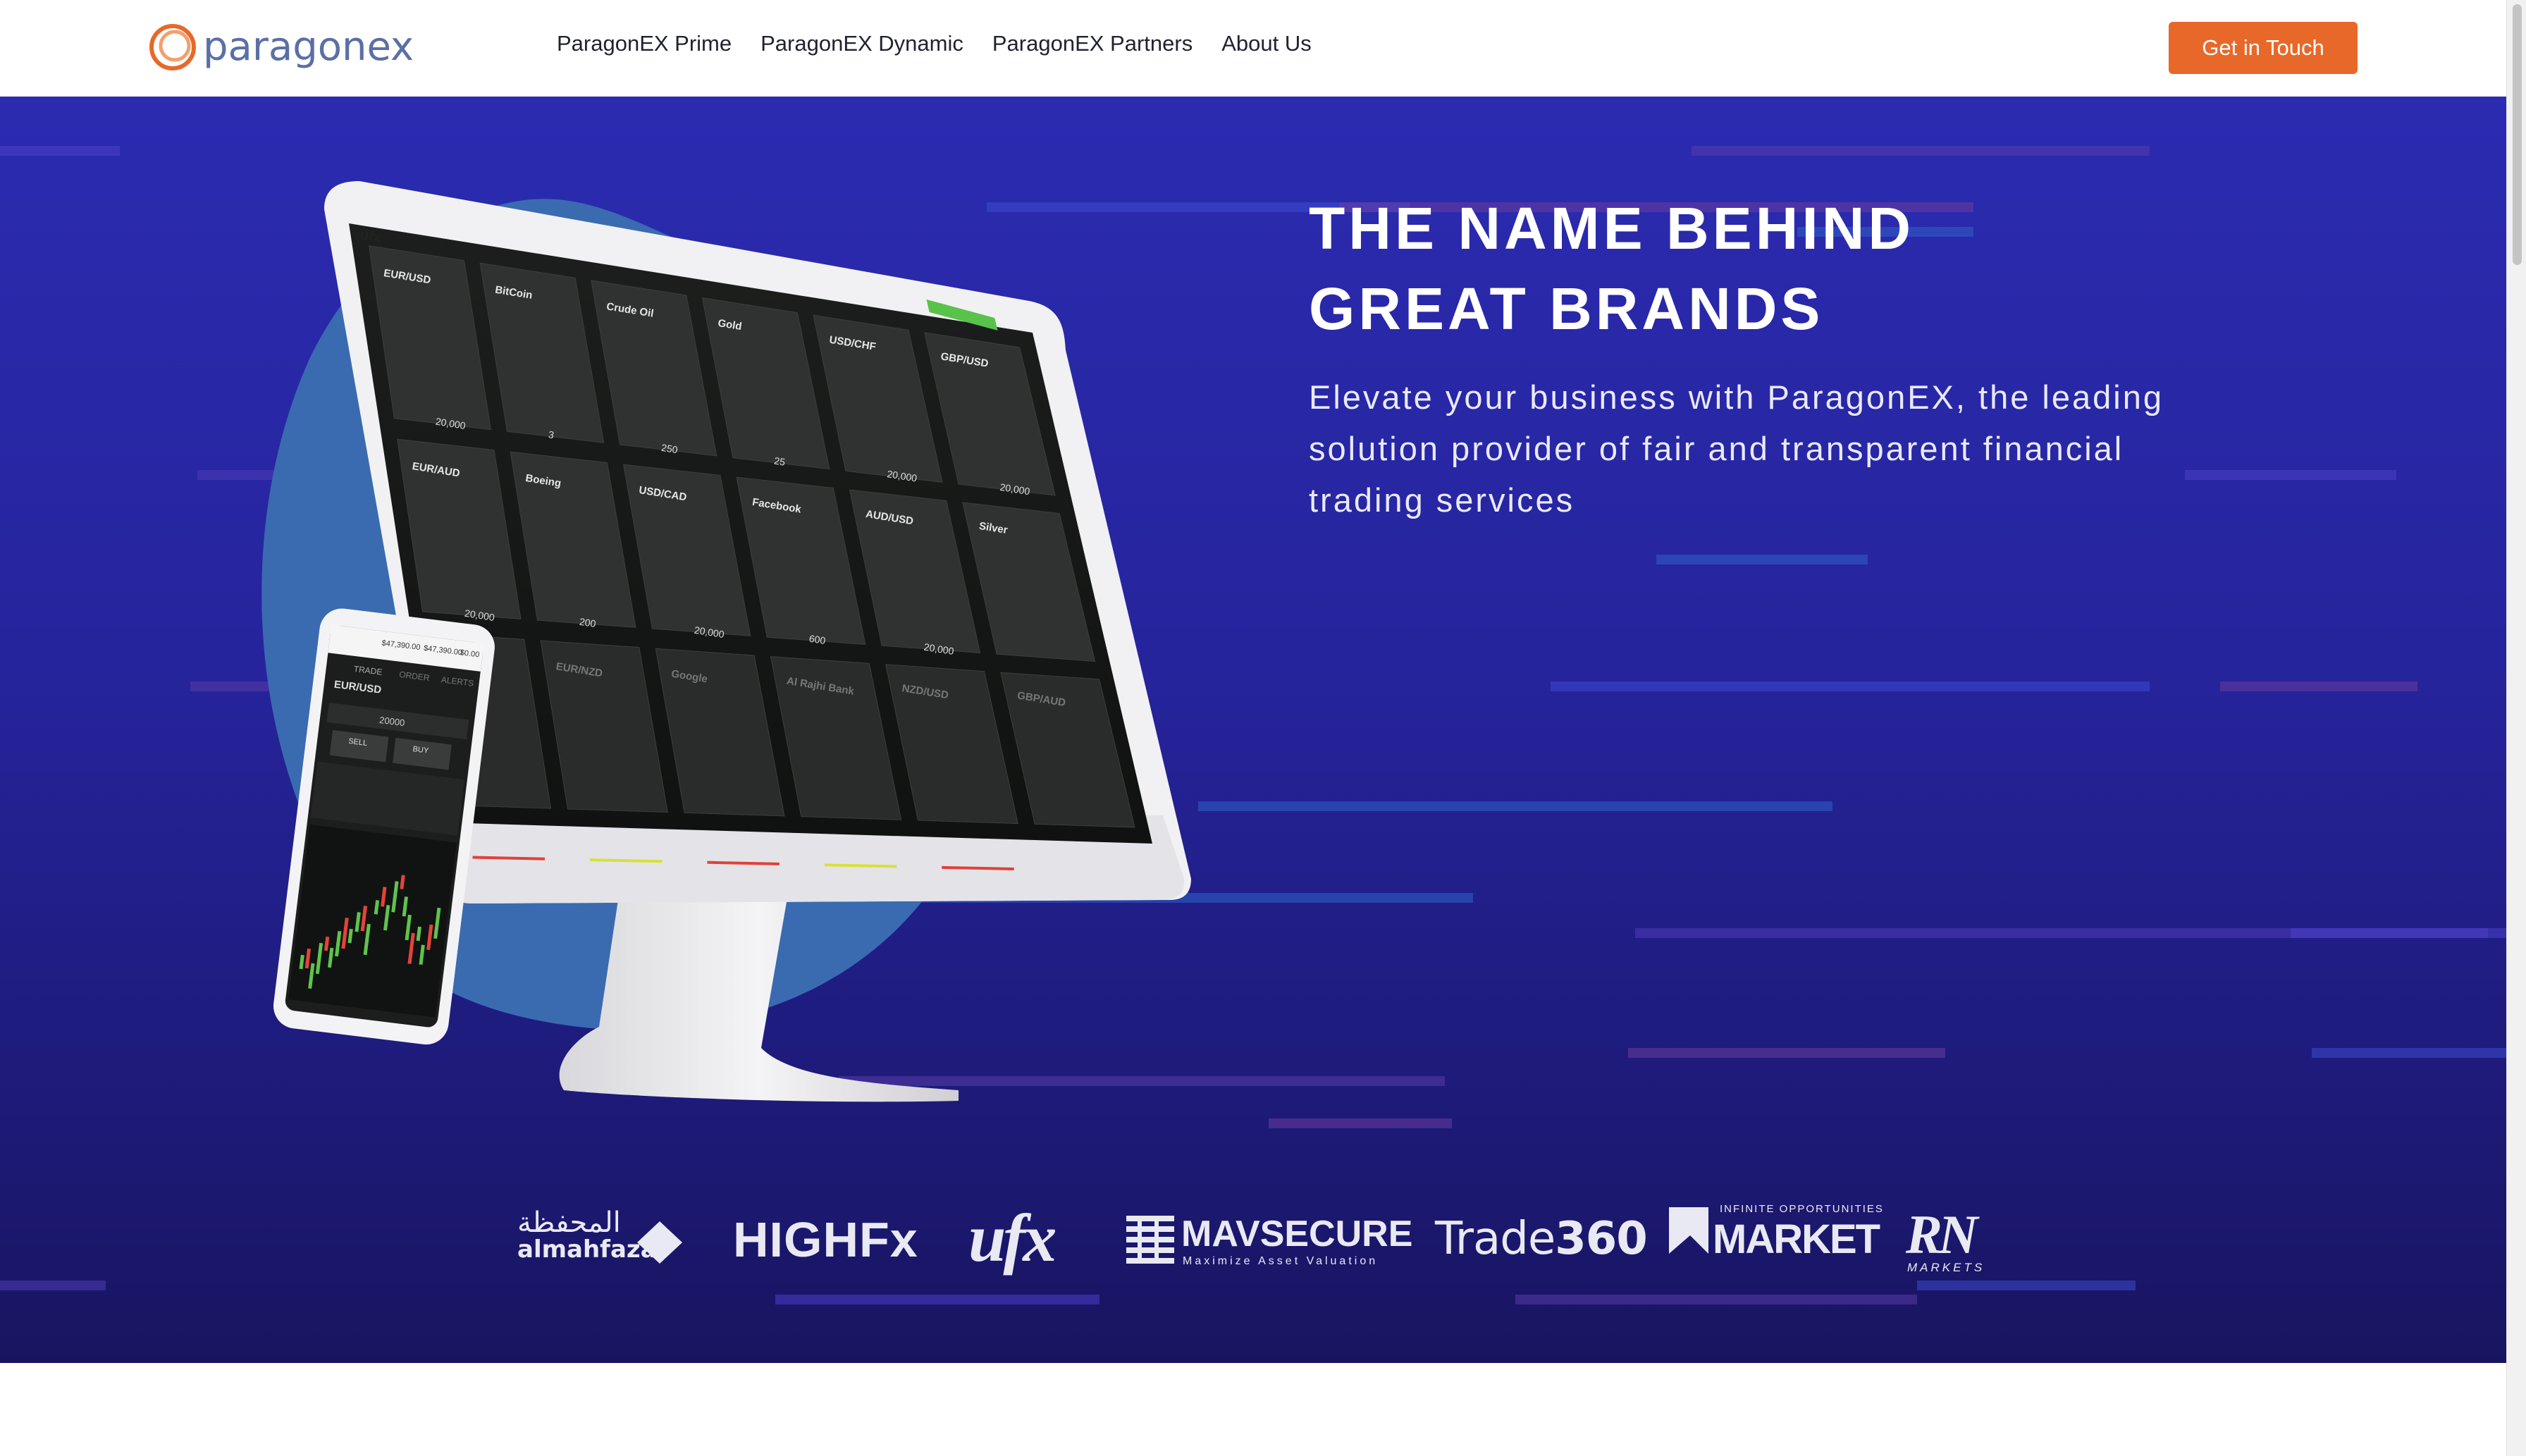 The height and width of the screenshot is (1456, 2526). What do you see at coordinates (1495, 1239) in the screenshot?
I see `trade360-word: Trade` at bounding box center [1495, 1239].